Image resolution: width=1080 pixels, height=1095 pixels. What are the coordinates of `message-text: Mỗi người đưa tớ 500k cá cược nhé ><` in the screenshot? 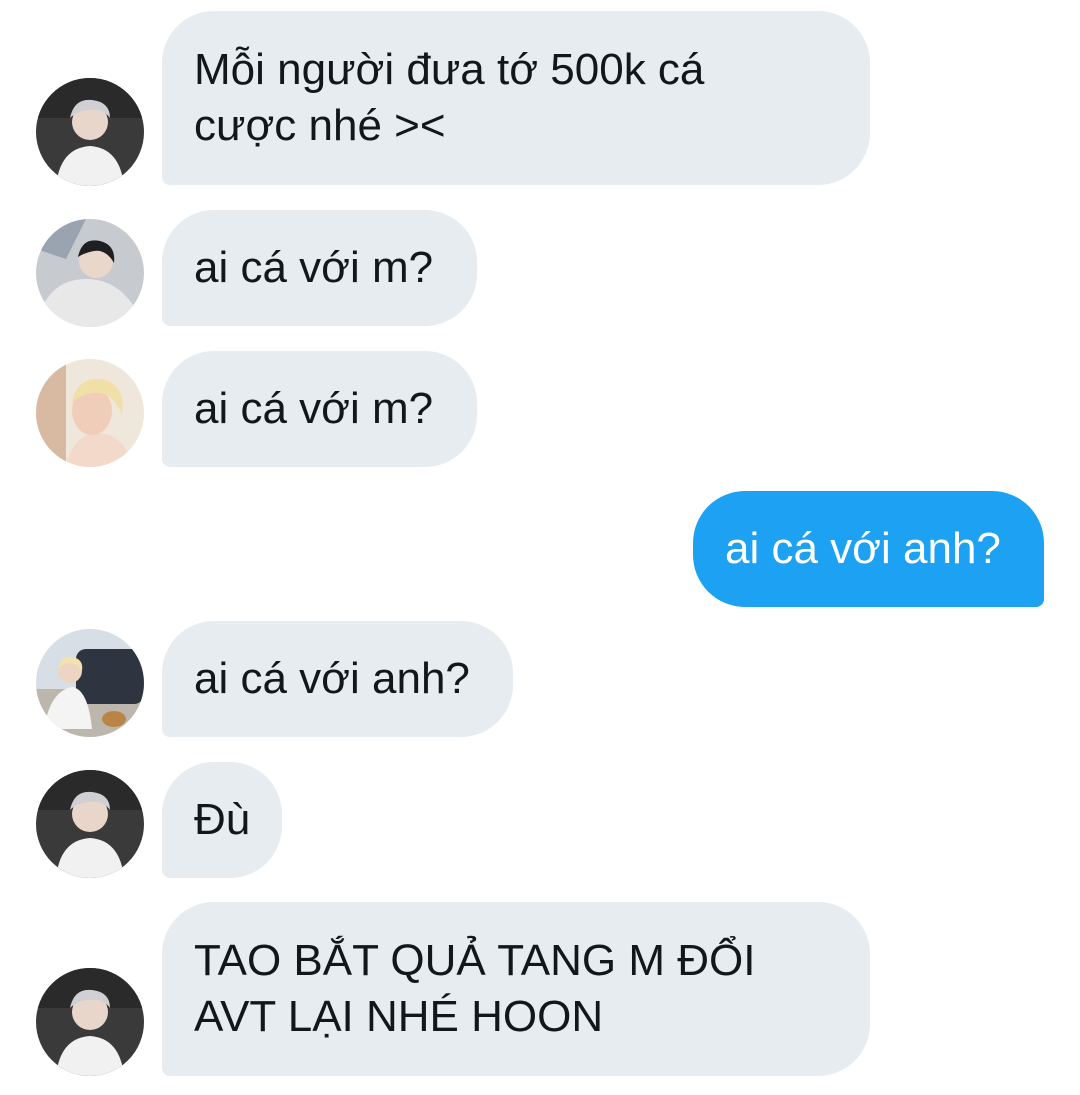 It's located at (449, 97).